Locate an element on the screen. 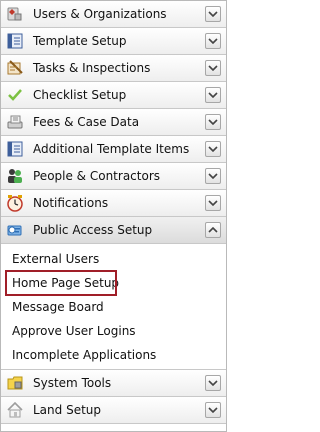 The image size is (320, 432). chevron-up-icon is located at coordinates (213, 230).